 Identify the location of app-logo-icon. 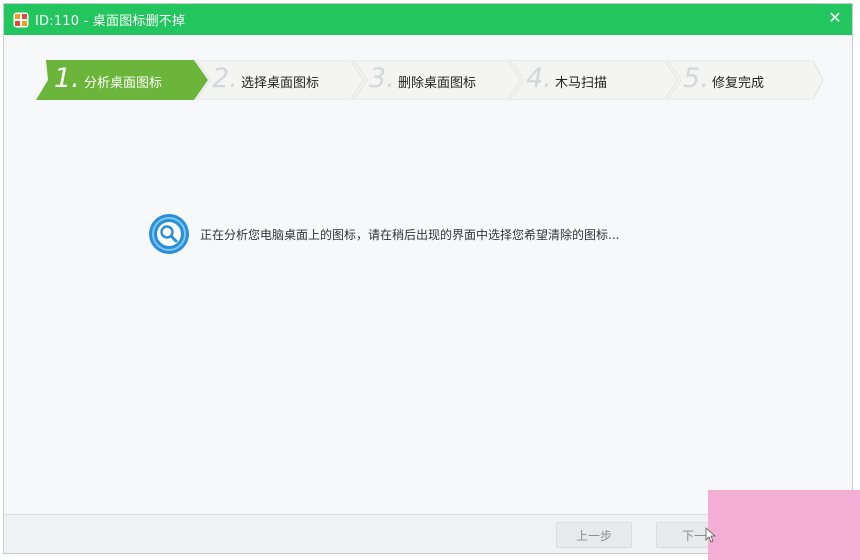
(21, 20).